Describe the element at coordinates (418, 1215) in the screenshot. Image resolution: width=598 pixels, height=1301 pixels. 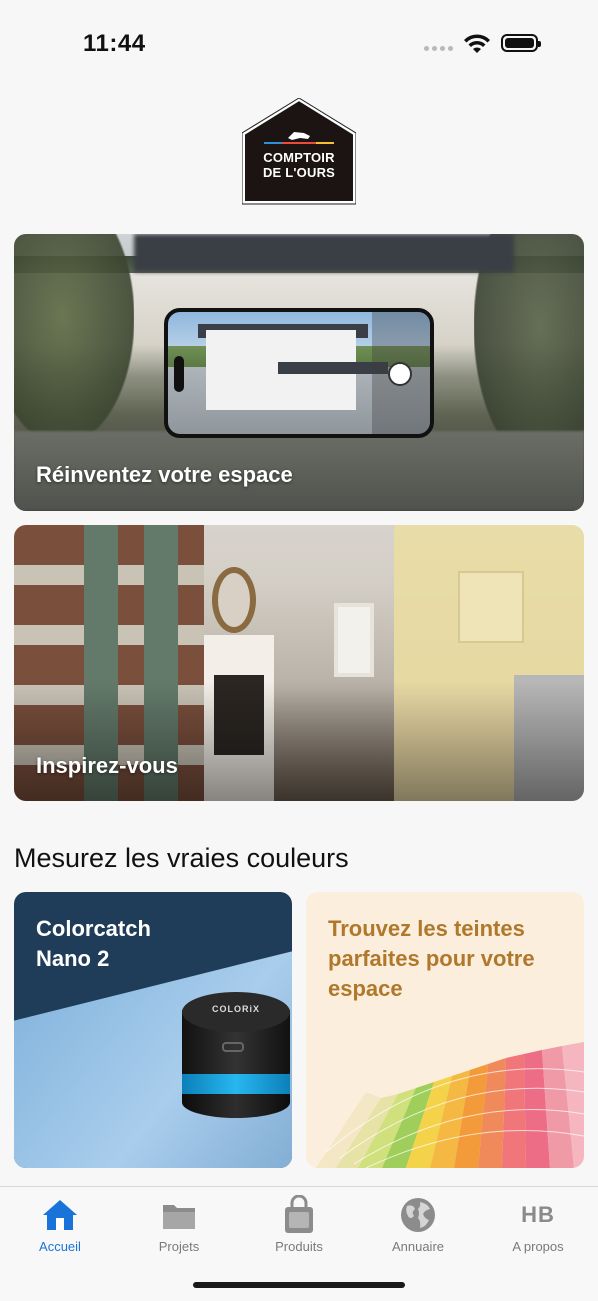
I see `globe-icon` at that location.